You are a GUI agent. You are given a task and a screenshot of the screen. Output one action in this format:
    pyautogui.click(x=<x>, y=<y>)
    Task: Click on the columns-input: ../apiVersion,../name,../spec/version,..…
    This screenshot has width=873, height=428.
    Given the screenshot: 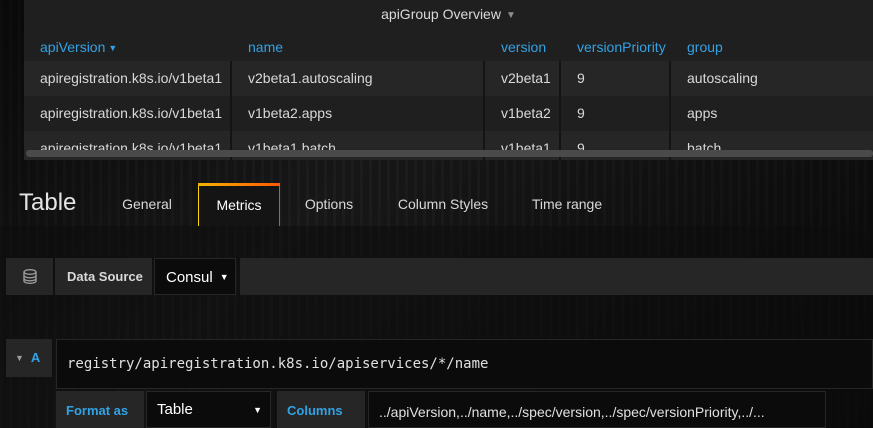 What is the action you would take?
    pyautogui.click(x=597, y=409)
    